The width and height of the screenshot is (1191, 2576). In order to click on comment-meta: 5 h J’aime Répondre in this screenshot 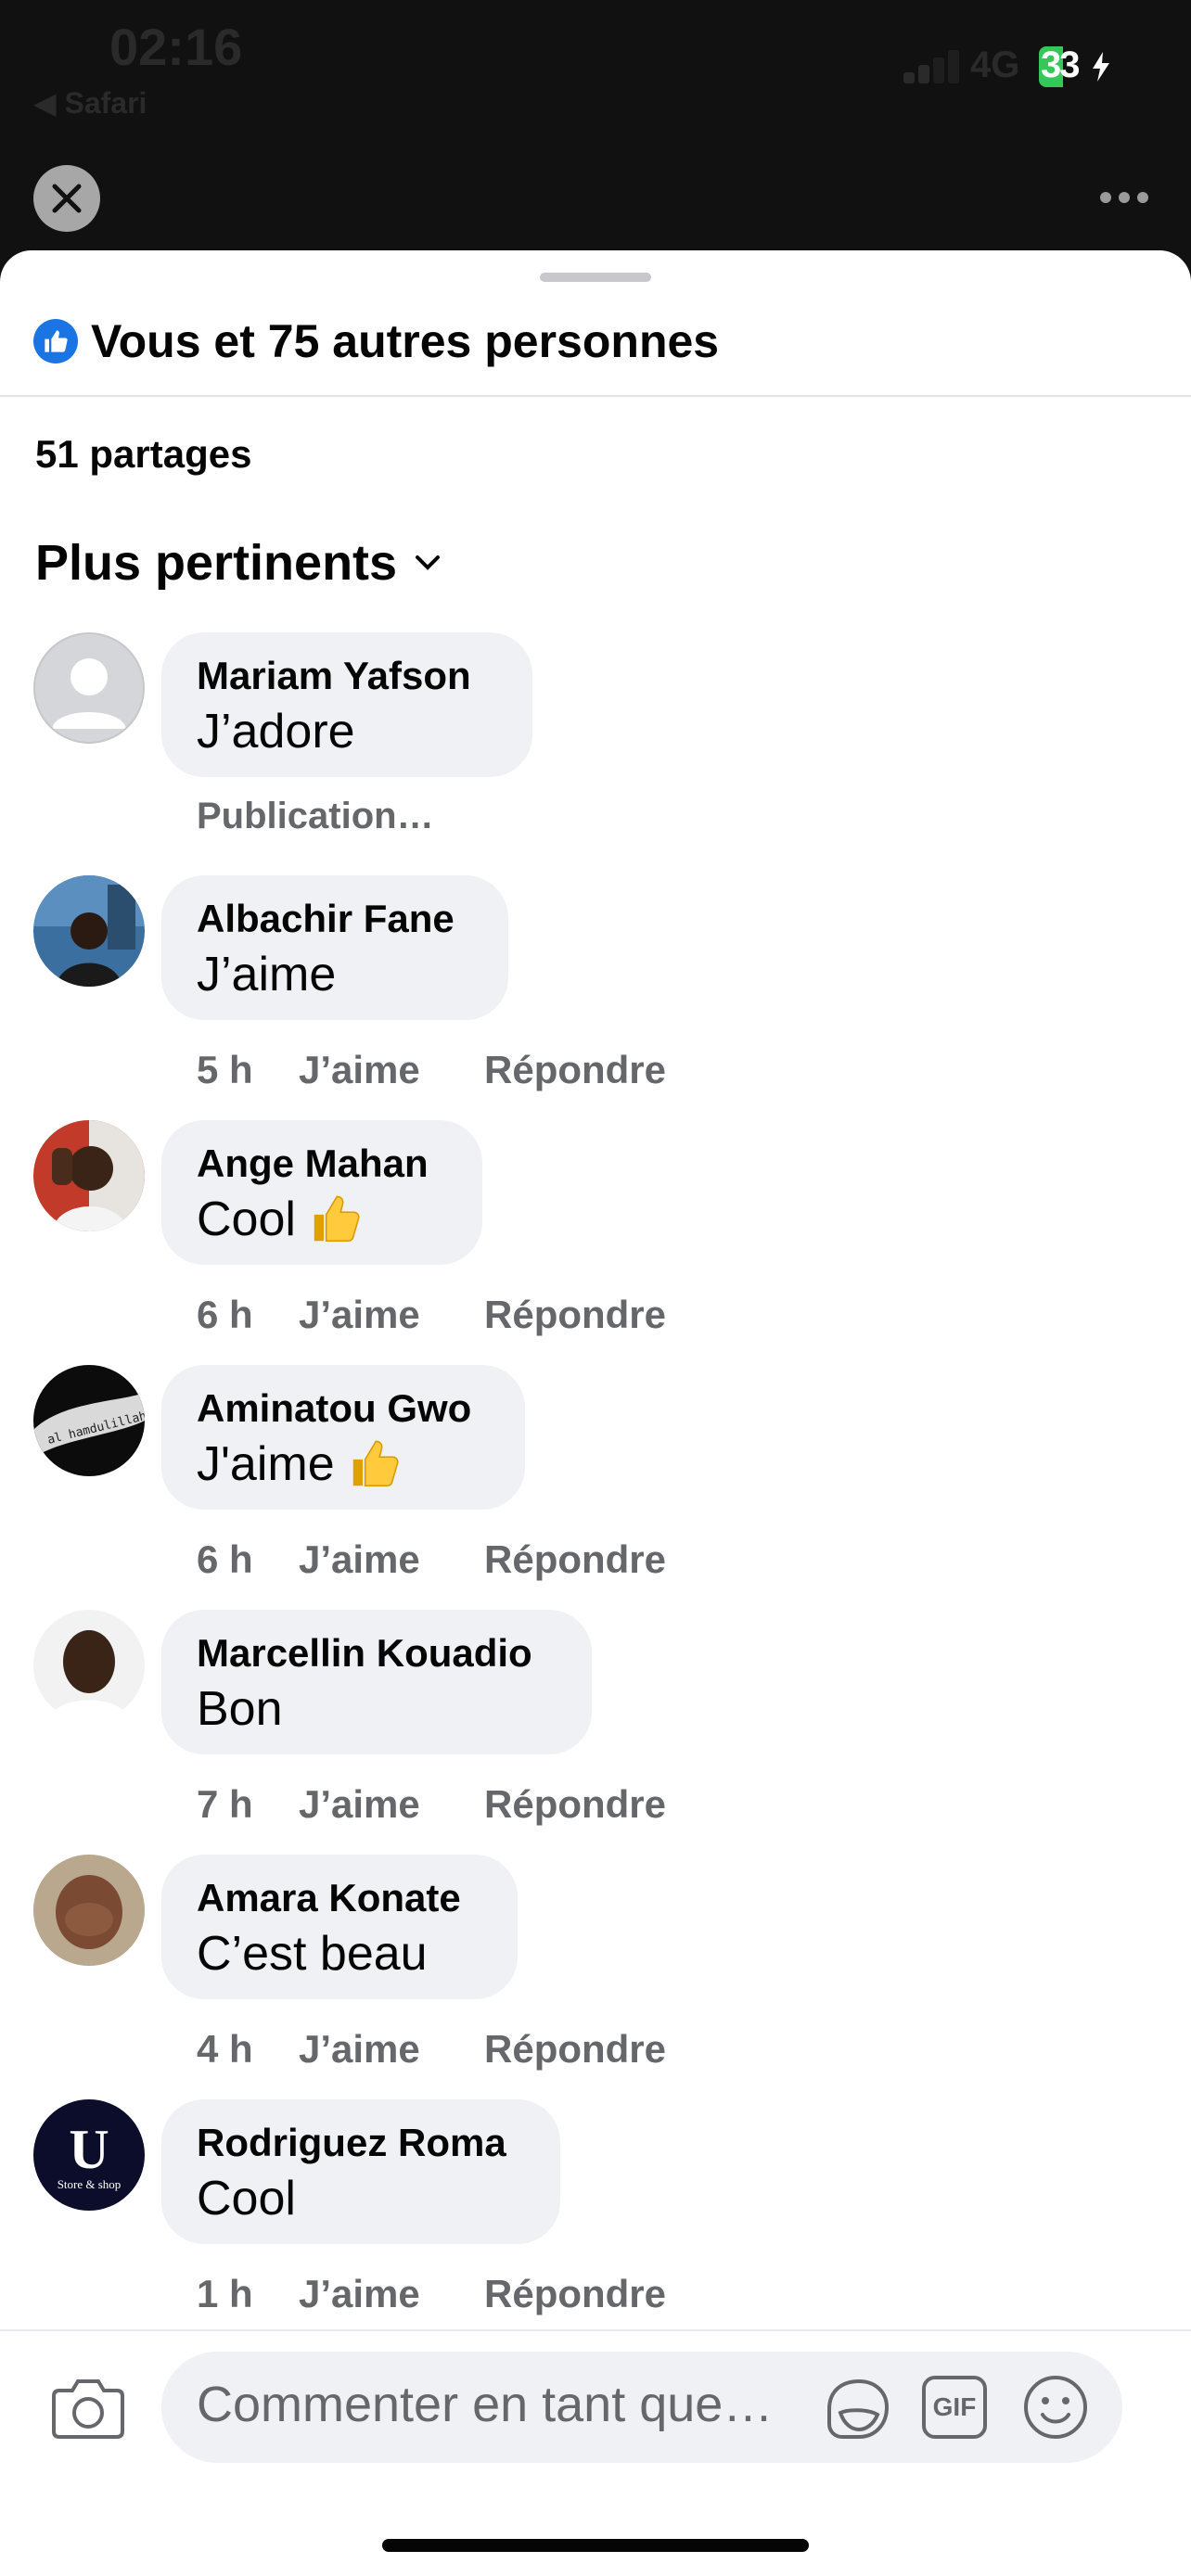, I will do `click(431, 1070)`.